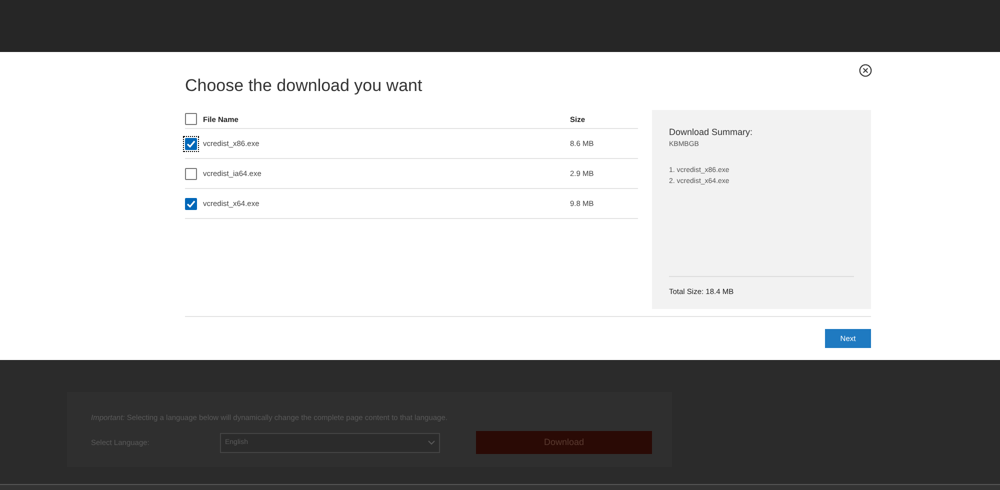 This screenshot has height=490, width=1000. Describe the element at coordinates (711, 133) in the screenshot. I see `summary-heading: Download Summary:` at that location.